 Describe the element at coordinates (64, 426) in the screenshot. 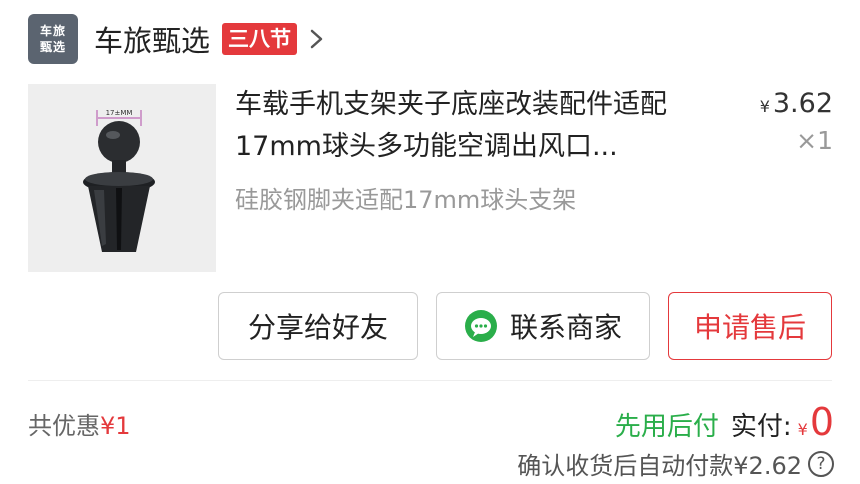

I see `discount-label: 共优惠` at that location.